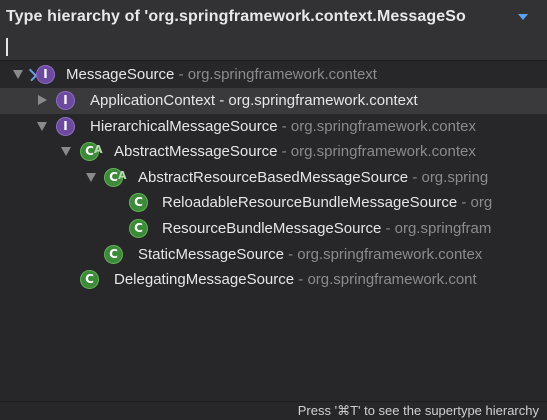  Describe the element at coordinates (310, 203) in the screenshot. I see `tree-item-name: ReloadableResourceBundleMessageSource` at that location.